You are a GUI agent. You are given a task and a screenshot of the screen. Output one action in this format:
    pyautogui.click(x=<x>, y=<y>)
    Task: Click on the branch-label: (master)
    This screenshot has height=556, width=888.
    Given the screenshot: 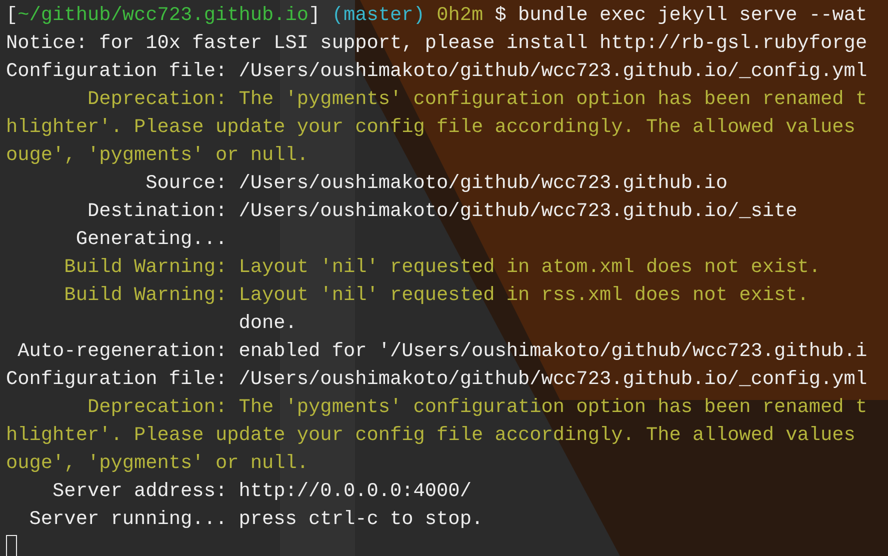 What is the action you would take?
    pyautogui.click(x=378, y=15)
    